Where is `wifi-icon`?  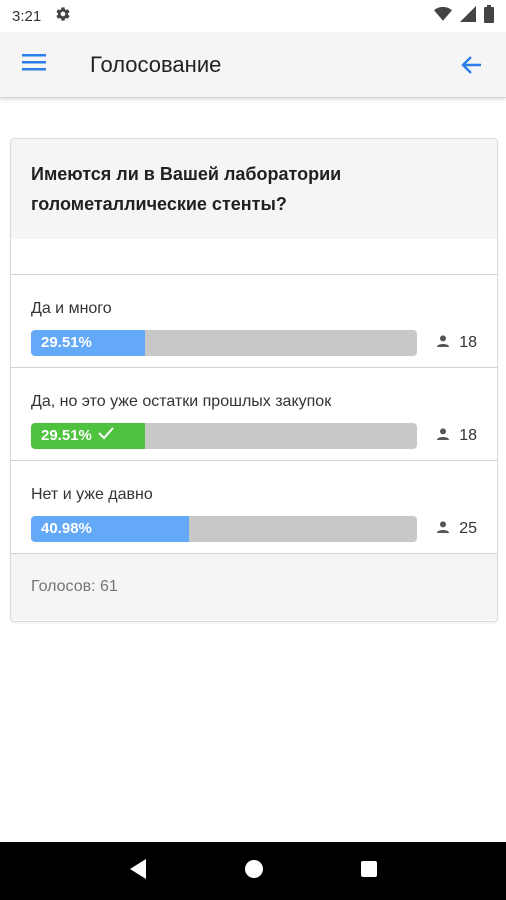 wifi-icon is located at coordinates (443, 16).